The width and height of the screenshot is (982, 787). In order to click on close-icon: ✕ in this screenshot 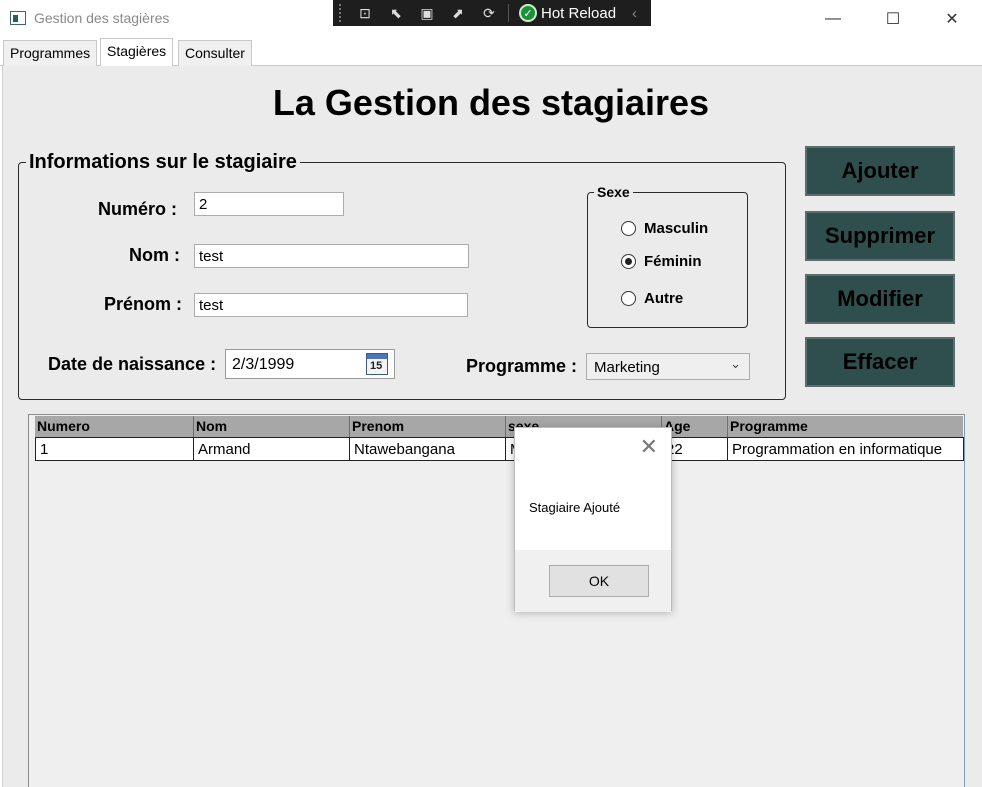, I will do `click(649, 447)`.